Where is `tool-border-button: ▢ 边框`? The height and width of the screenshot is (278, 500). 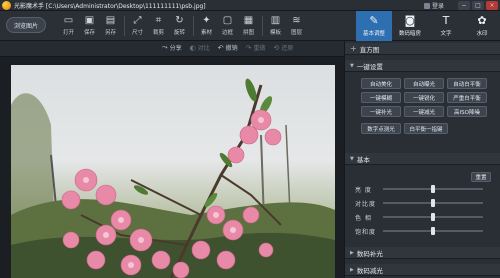 tool-border-button: ▢ 边框 is located at coordinates (227, 26).